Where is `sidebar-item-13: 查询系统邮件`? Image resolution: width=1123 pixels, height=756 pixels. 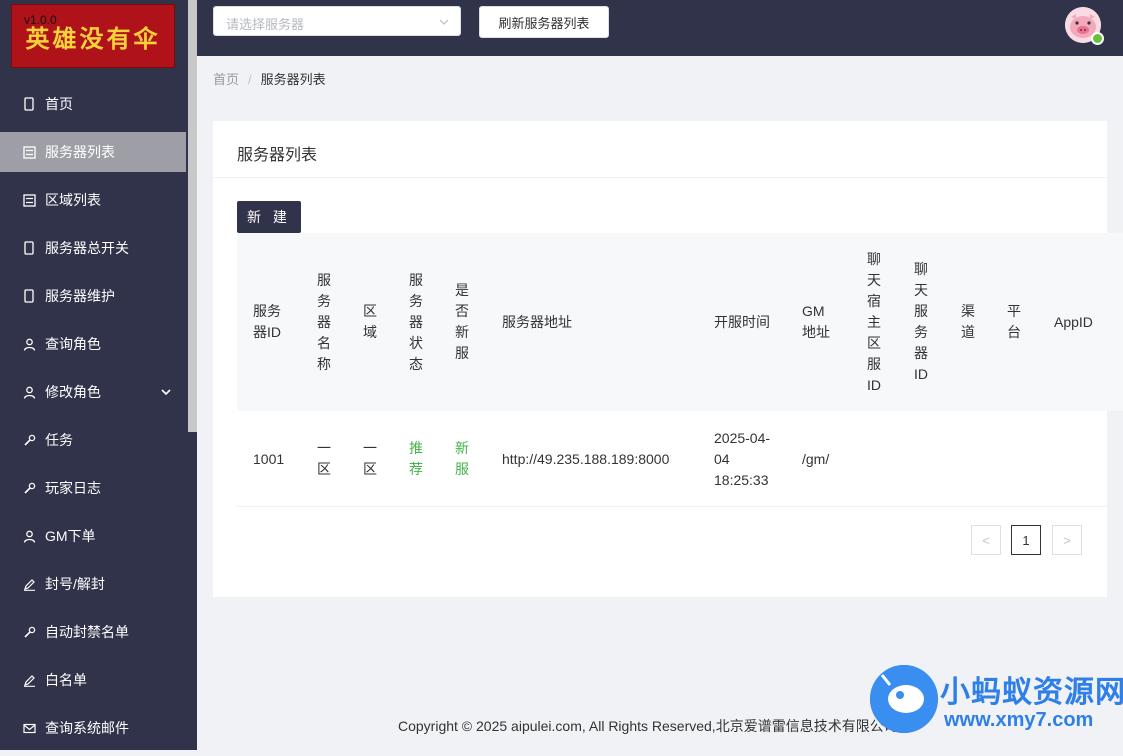
sidebar-item-13: 查询系统邮件 is located at coordinates (93, 728).